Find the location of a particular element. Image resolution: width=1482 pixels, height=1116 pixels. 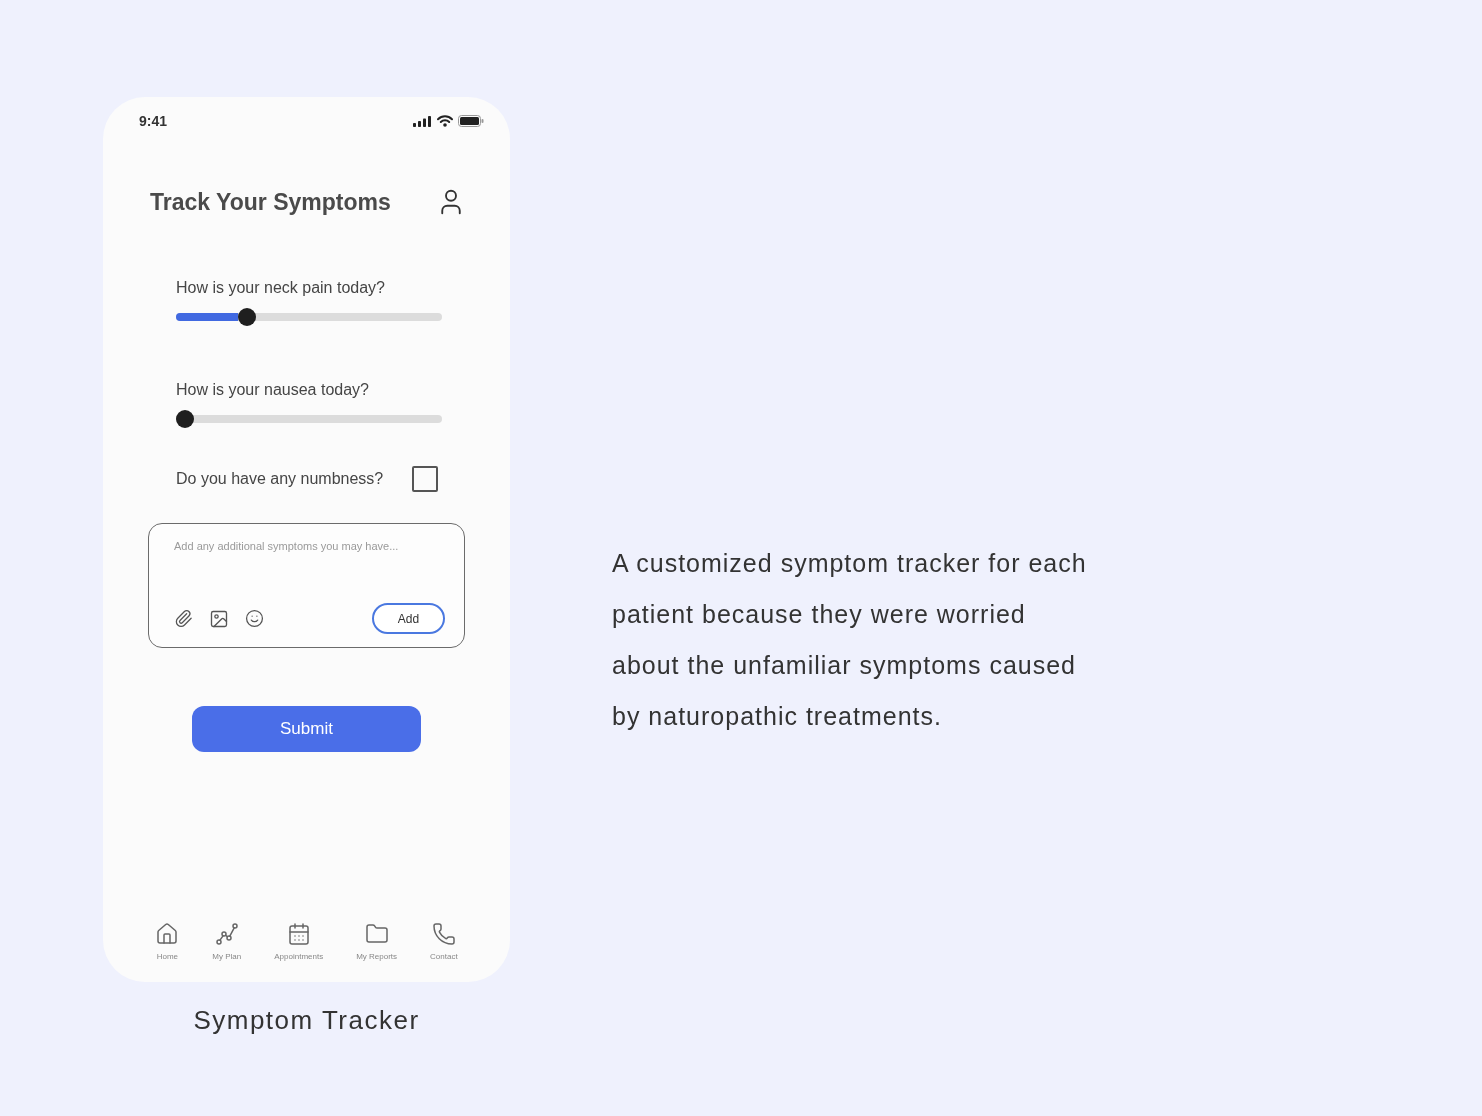

add-button: Add is located at coordinates (408, 618).